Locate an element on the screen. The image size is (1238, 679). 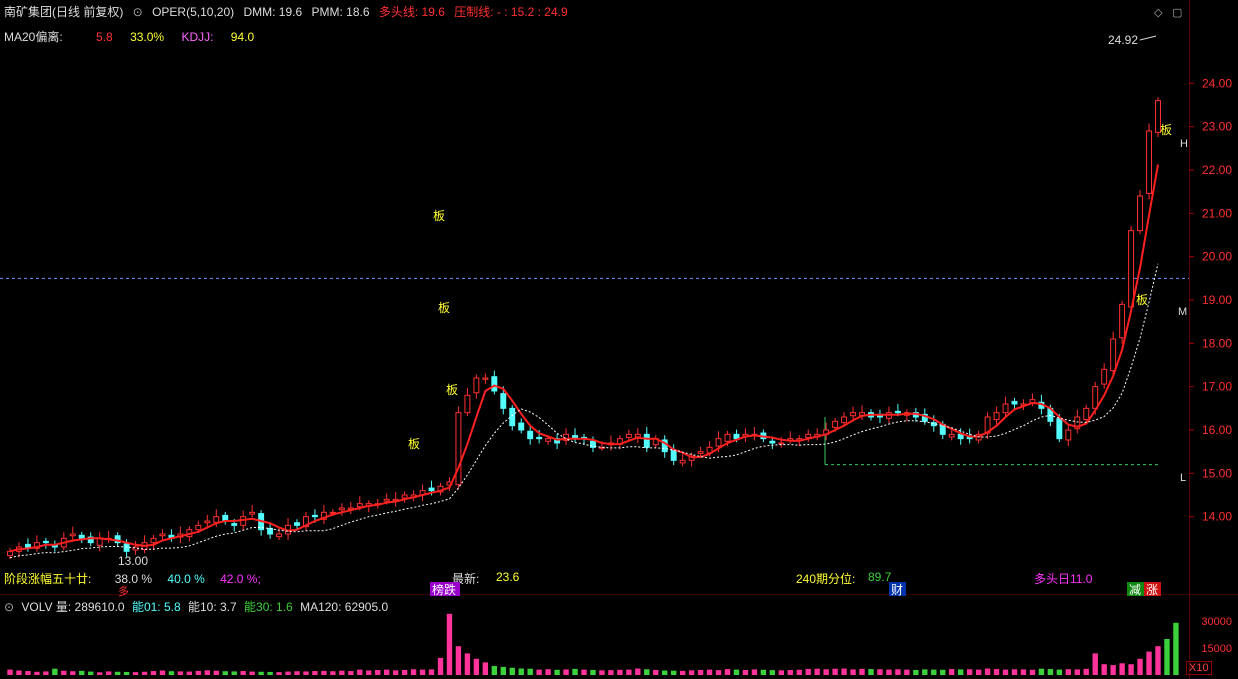
cai-tag: 财 is located at coordinates (897, 590).